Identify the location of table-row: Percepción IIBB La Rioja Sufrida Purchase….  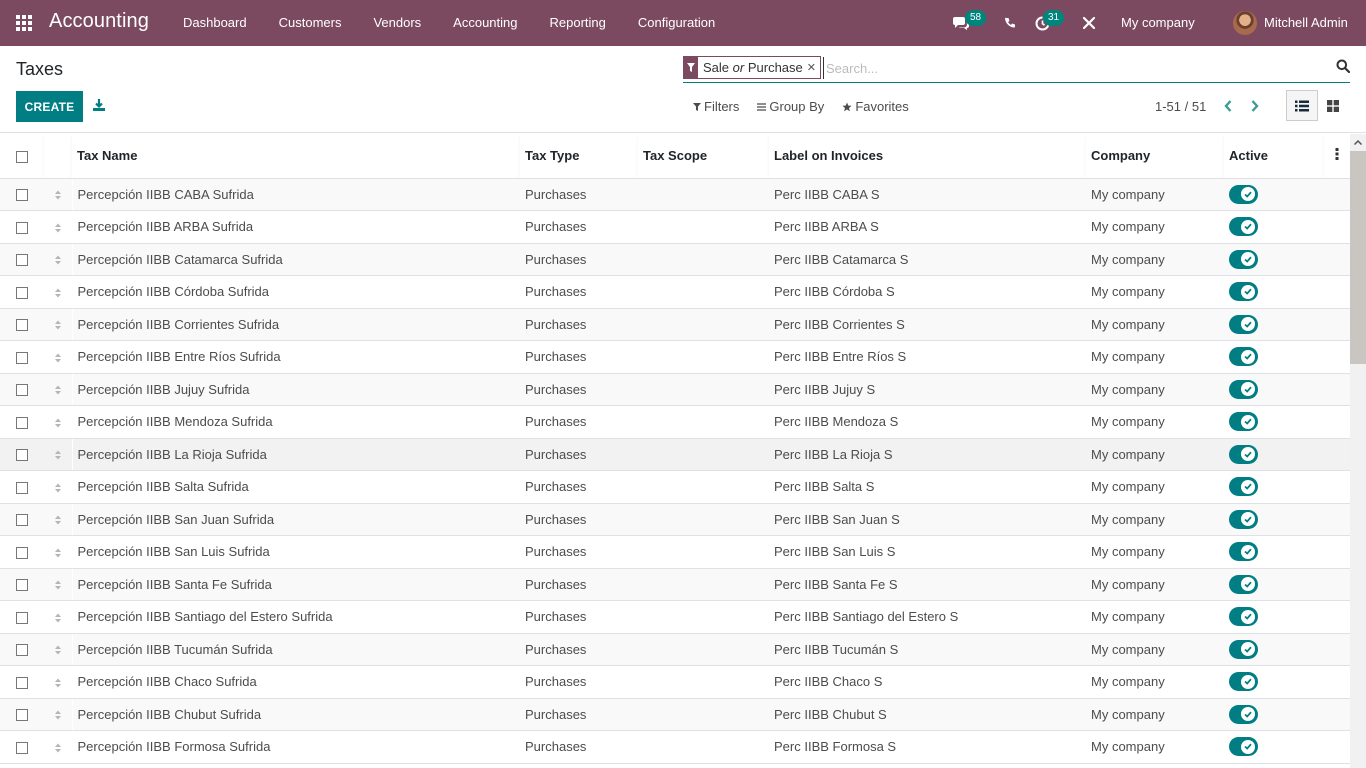
(675, 454).